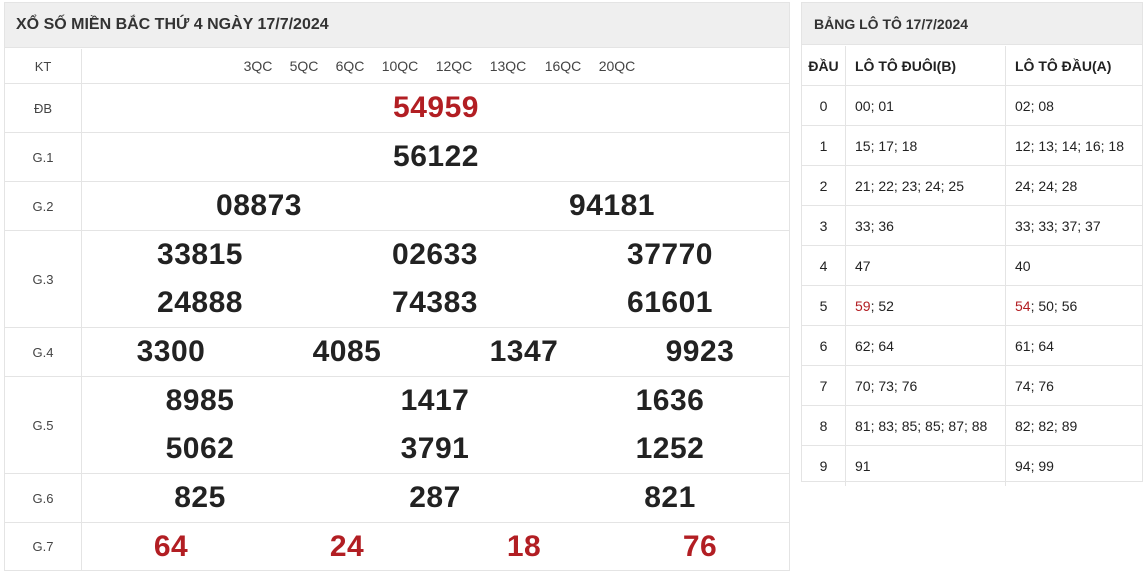  Describe the element at coordinates (397, 352) in the screenshot. I see `prize-row-g4: G.4 3300 4085 1347 9923` at that location.